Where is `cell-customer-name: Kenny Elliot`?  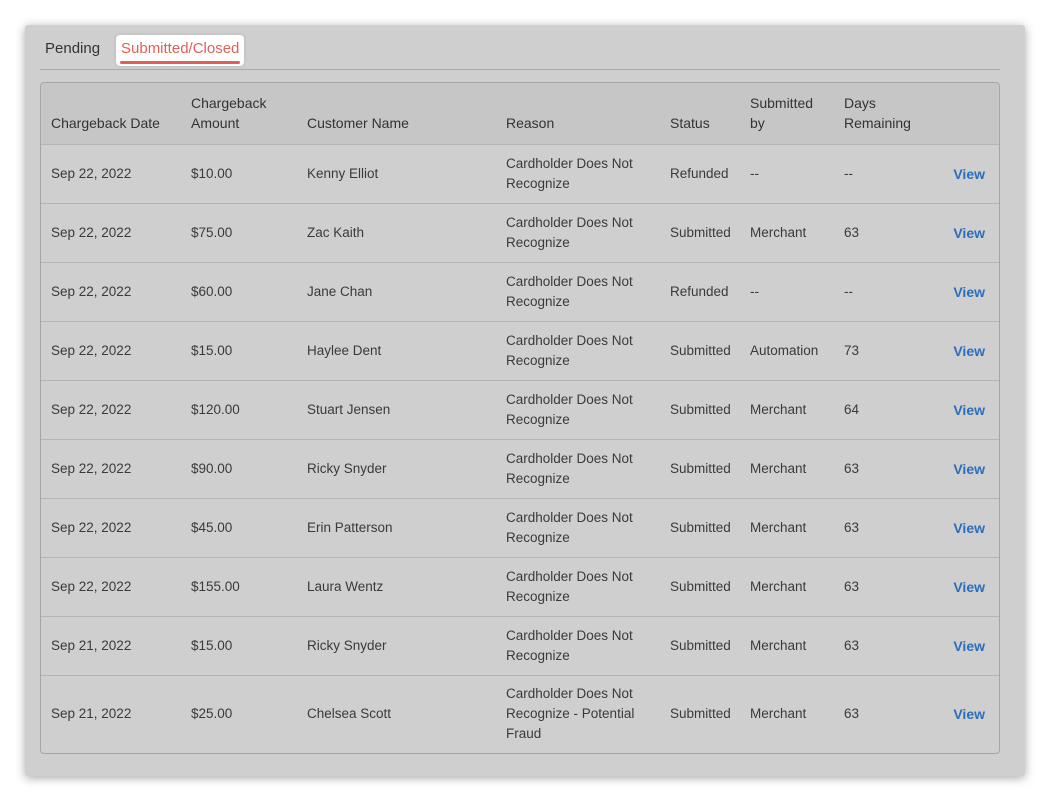
cell-customer-name: Kenny Elliot is located at coordinates (343, 173).